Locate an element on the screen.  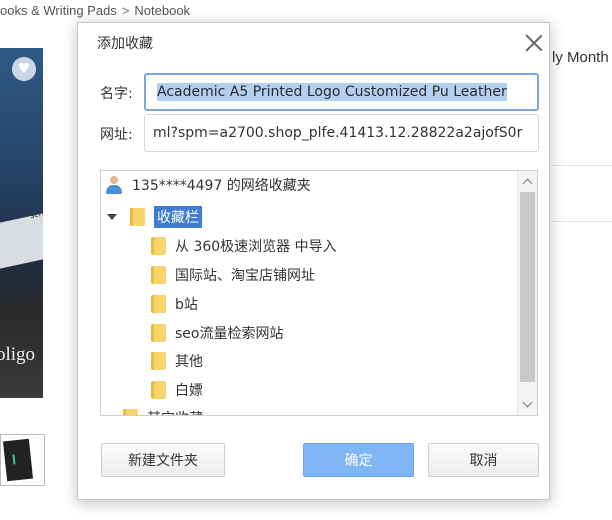
tree-folder-row: seo流量检索网站 is located at coordinates (217, 333).